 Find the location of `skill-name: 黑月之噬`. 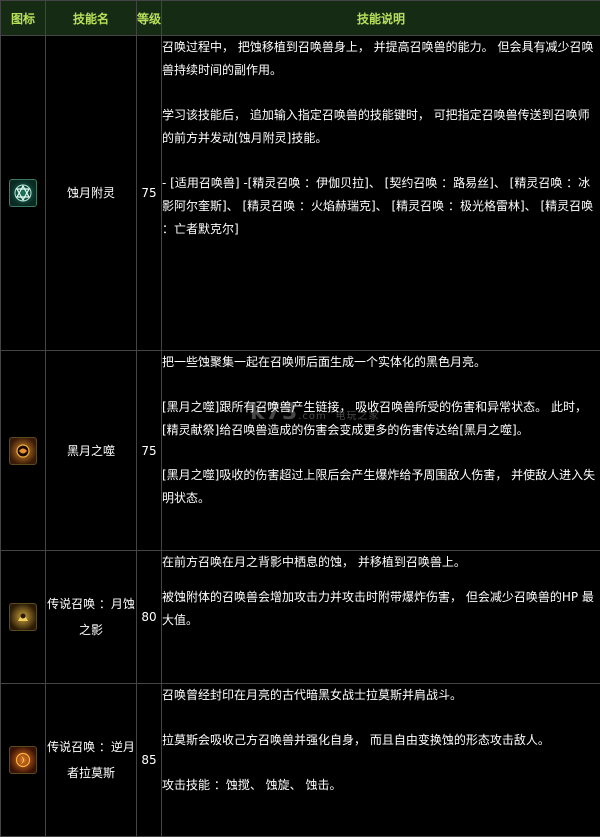

skill-name: 黑月之噬 is located at coordinates (91, 451).